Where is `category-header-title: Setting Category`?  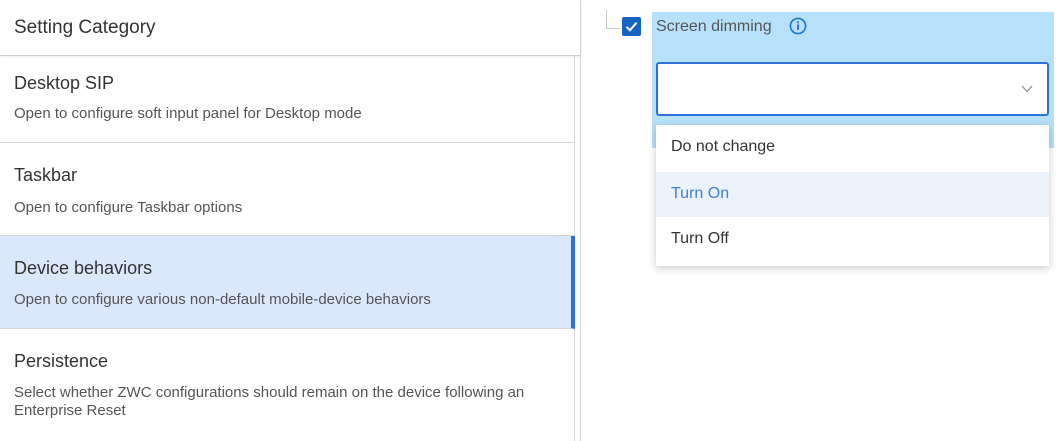
category-header-title: Setting Category is located at coordinates (85, 27).